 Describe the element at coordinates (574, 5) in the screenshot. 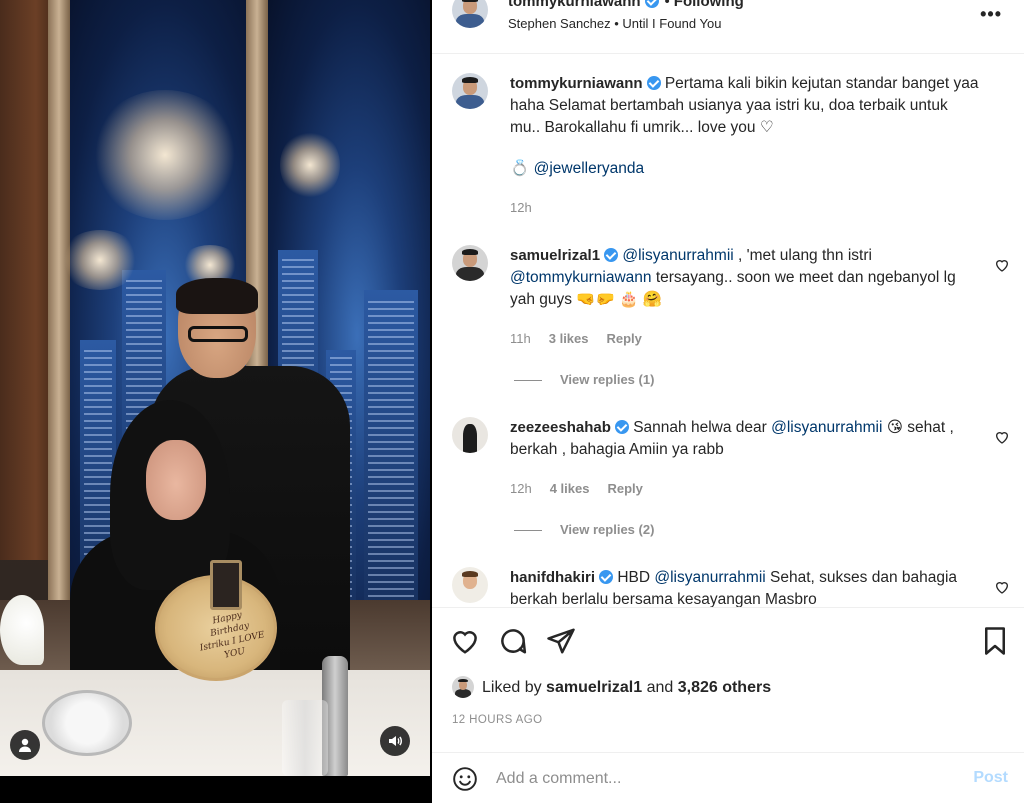

I see `author-username: tommykurniawann` at that location.